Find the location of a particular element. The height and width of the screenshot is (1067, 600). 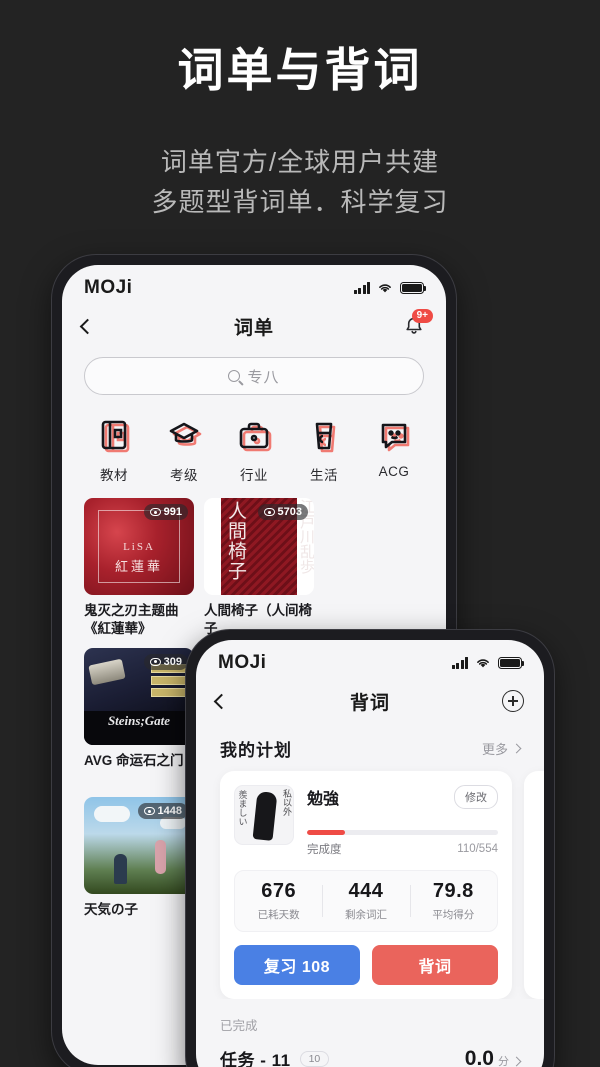

category-label-2: 行业 is located at coordinates (254, 475).